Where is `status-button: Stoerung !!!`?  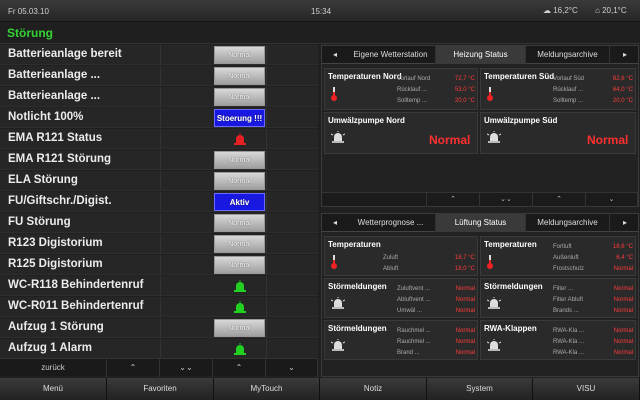
status-button: Stoerung !!! is located at coordinates (239, 118).